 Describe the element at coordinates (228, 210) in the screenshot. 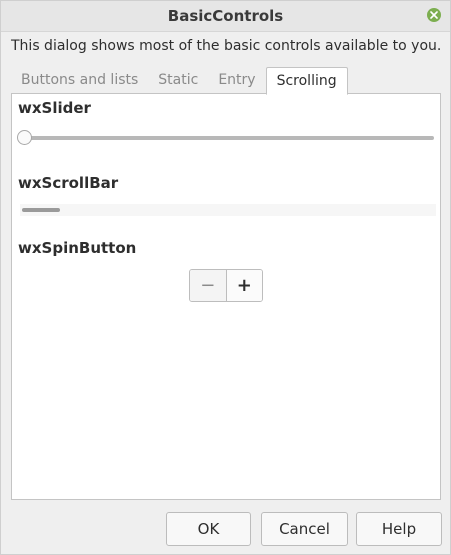

I see `scrollbar-trough` at that location.